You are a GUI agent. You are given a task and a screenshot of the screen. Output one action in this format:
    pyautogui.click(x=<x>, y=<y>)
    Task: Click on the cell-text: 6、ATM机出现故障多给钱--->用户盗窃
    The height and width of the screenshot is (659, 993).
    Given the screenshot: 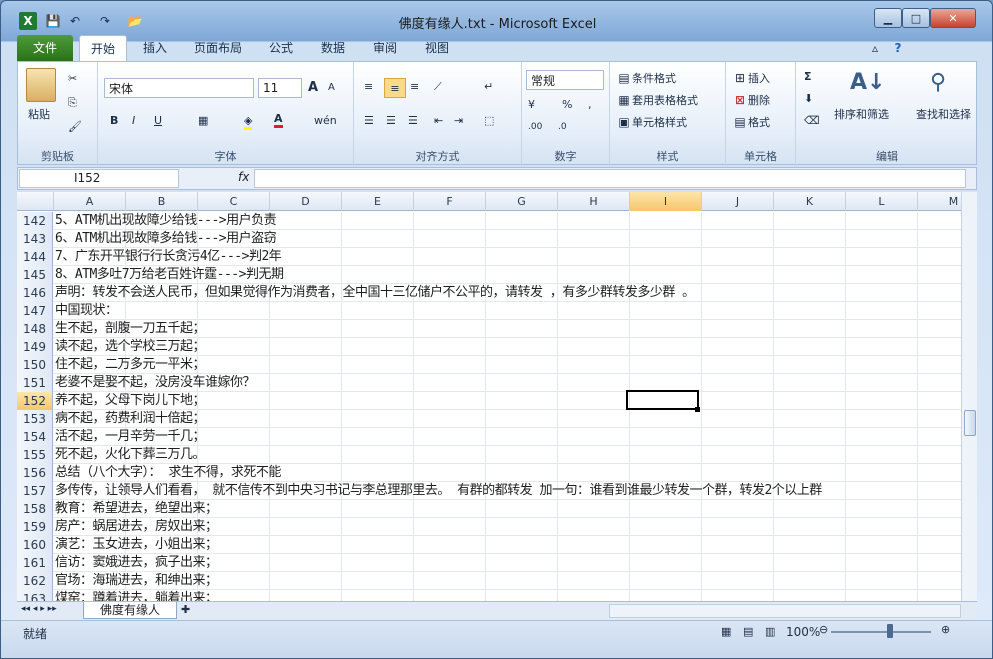 What is the action you would take?
    pyautogui.click(x=166, y=239)
    